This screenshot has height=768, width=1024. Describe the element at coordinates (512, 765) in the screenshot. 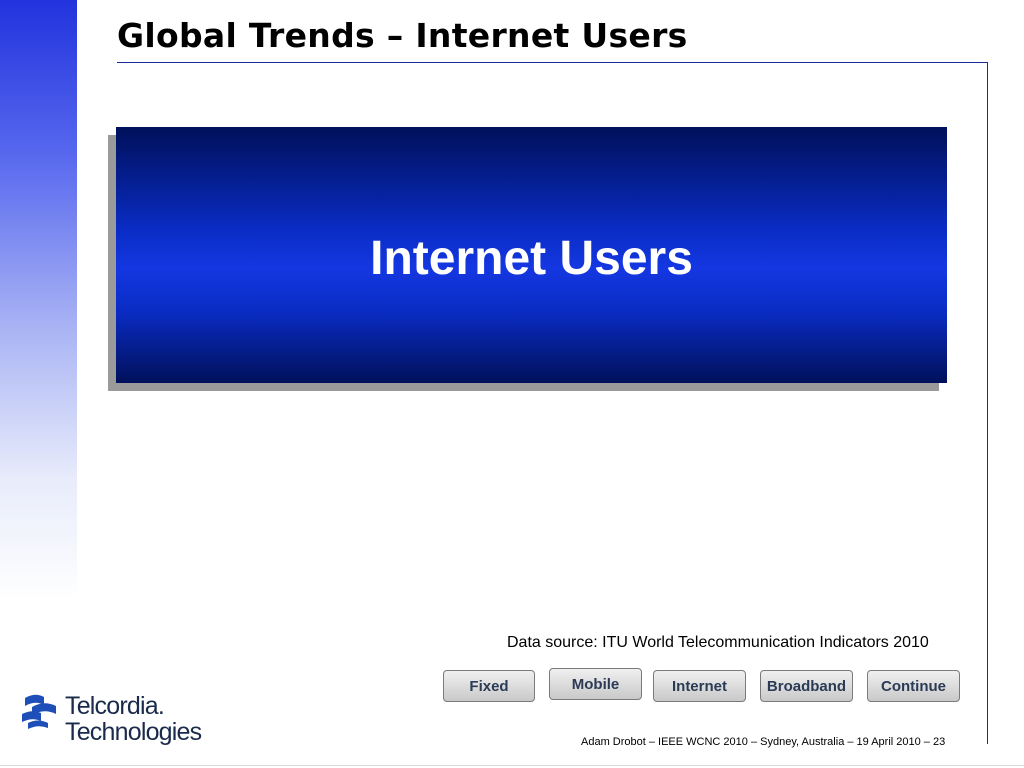

I see `bottom-divider` at that location.